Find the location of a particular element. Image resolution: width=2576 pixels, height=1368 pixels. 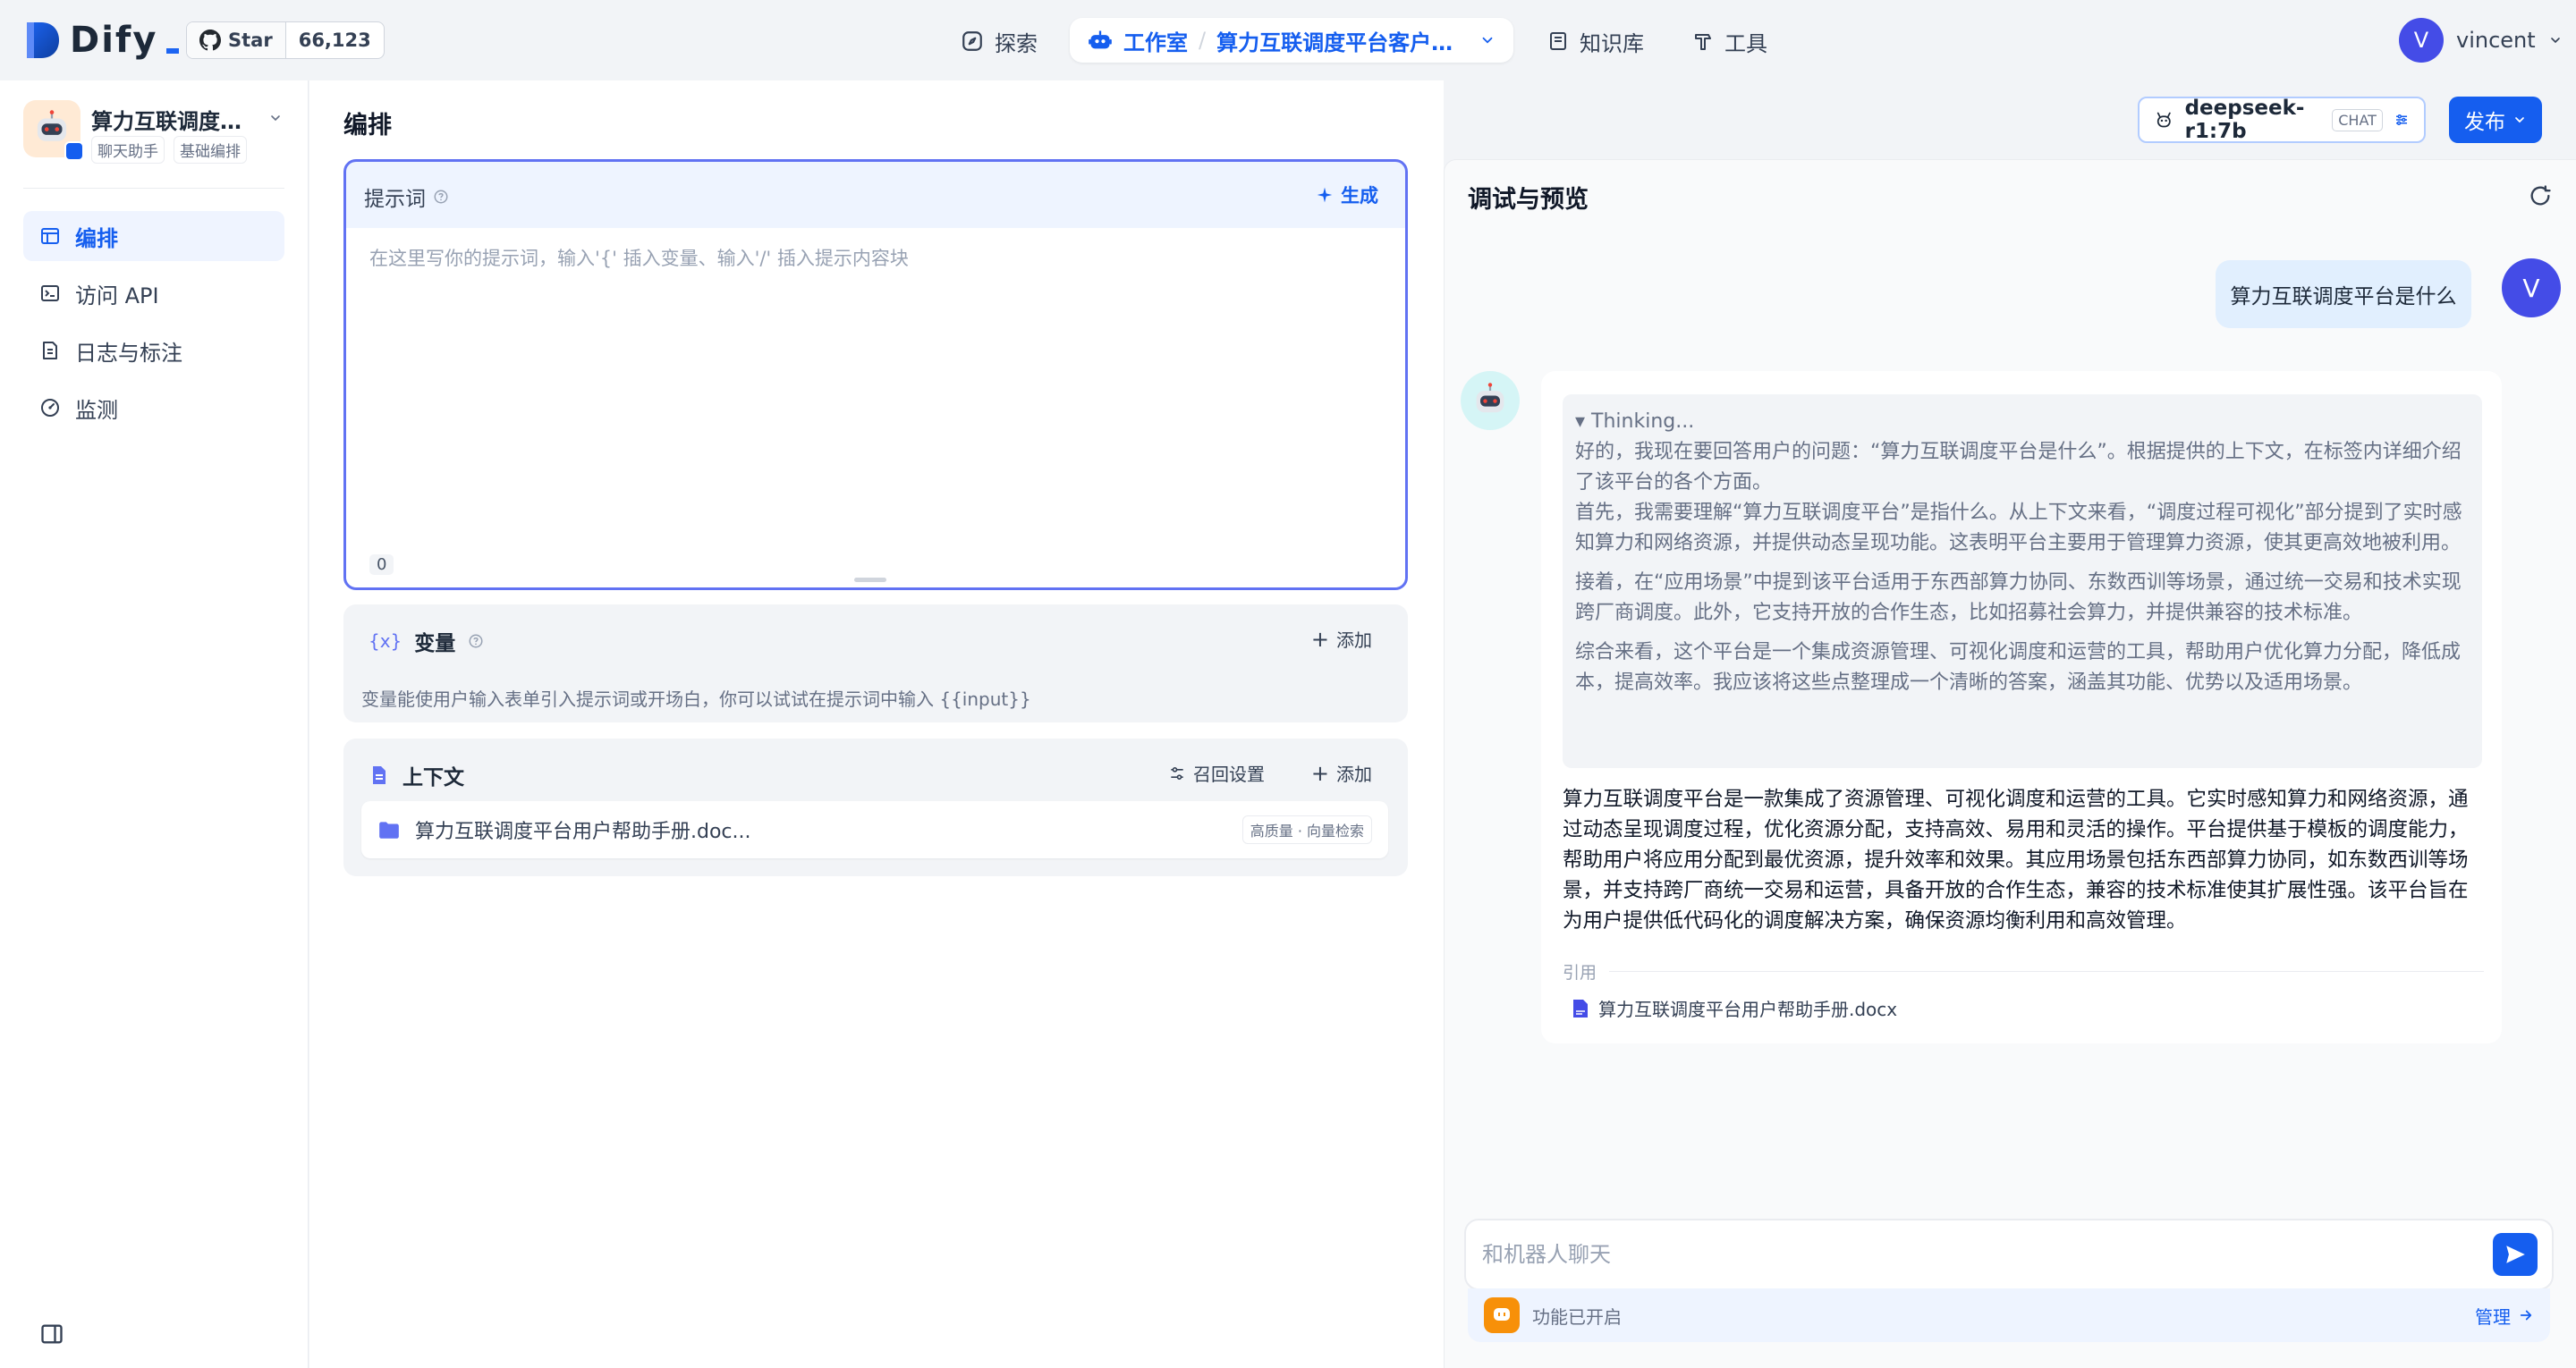

manage-features-link: 管理 is located at coordinates (2504, 1316).